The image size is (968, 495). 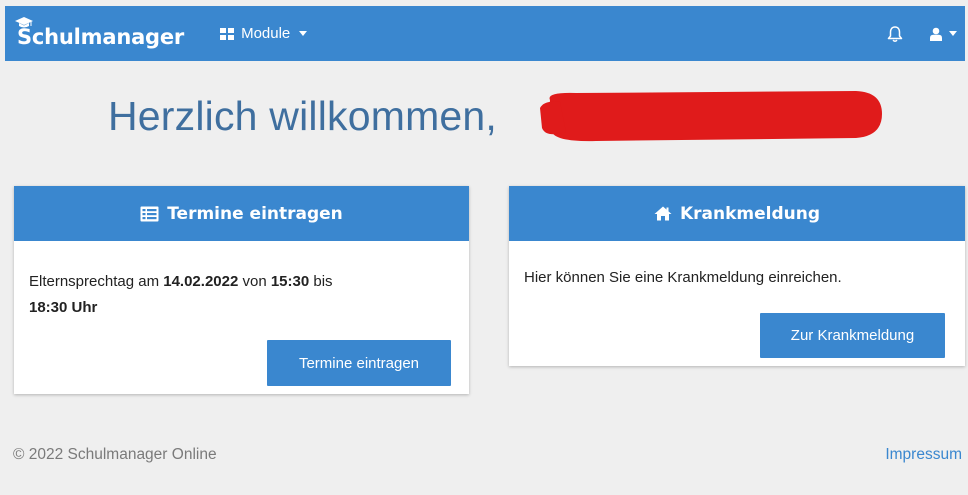 What do you see at coordinates (303, 116) in the screenshot?
I see `page-title: Herzlich willkommen,` at bounding box center [303, 116].